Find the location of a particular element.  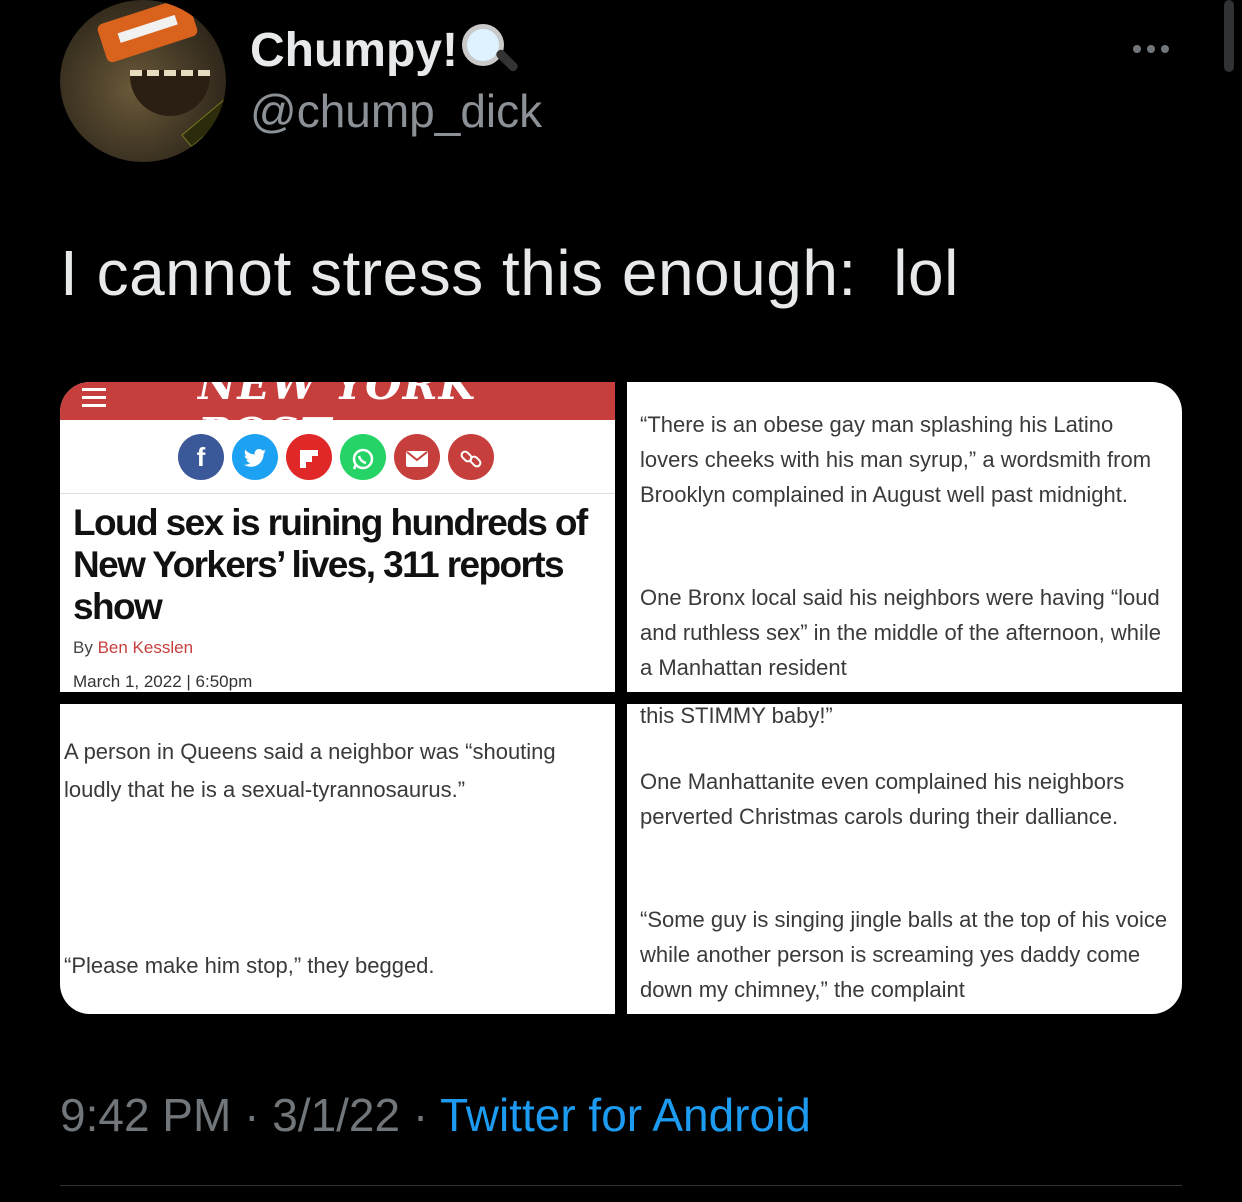

scrollbar-thumb is located at coordinates (1229, 36).